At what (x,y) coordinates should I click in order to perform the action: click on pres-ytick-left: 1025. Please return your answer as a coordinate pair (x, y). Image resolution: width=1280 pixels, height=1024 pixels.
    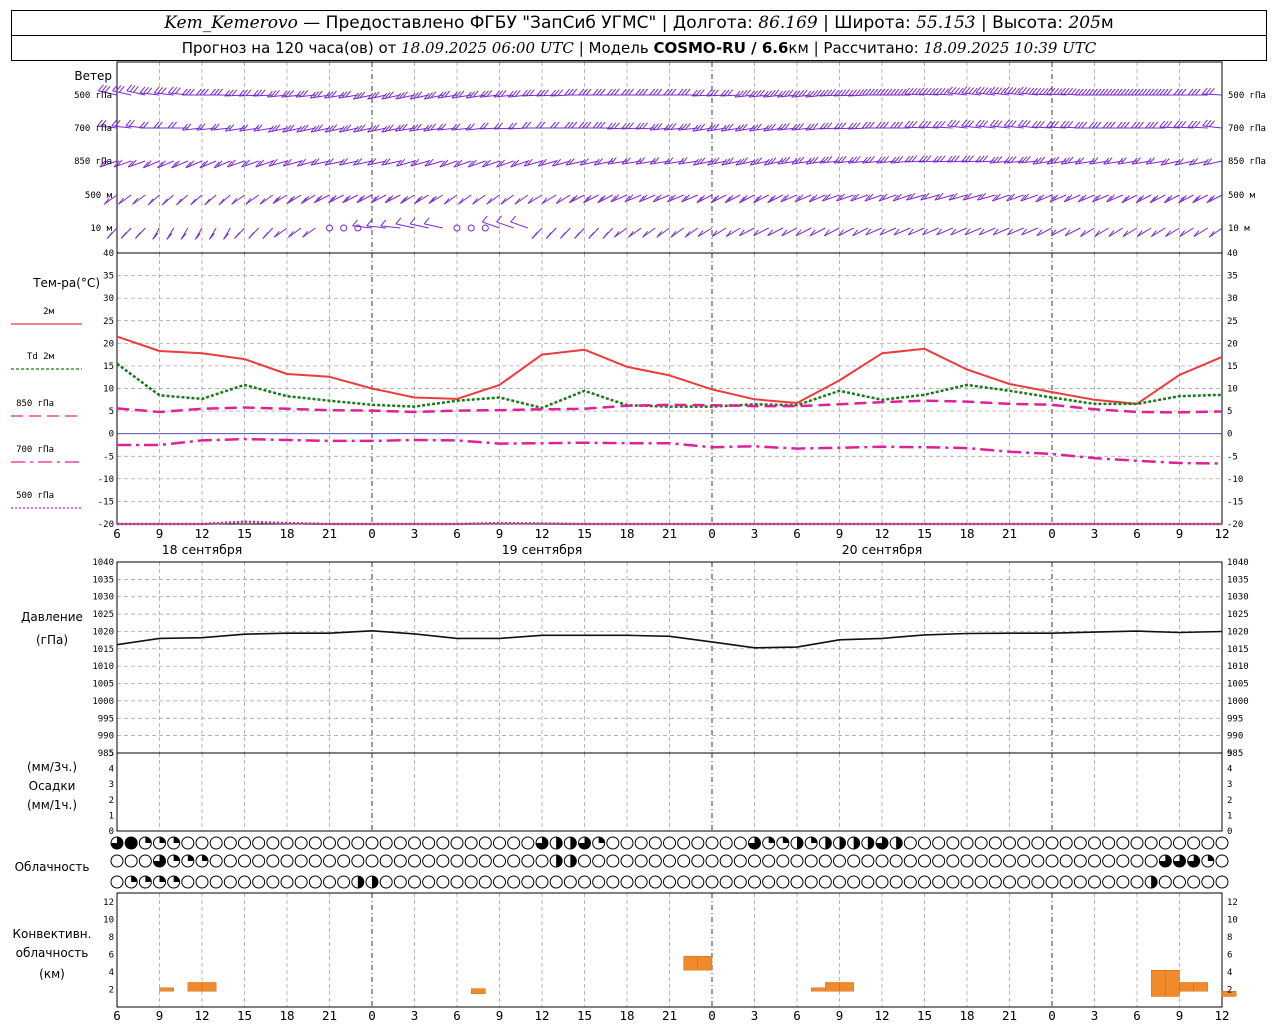
    Looking at the image, I should click on (103, 615).